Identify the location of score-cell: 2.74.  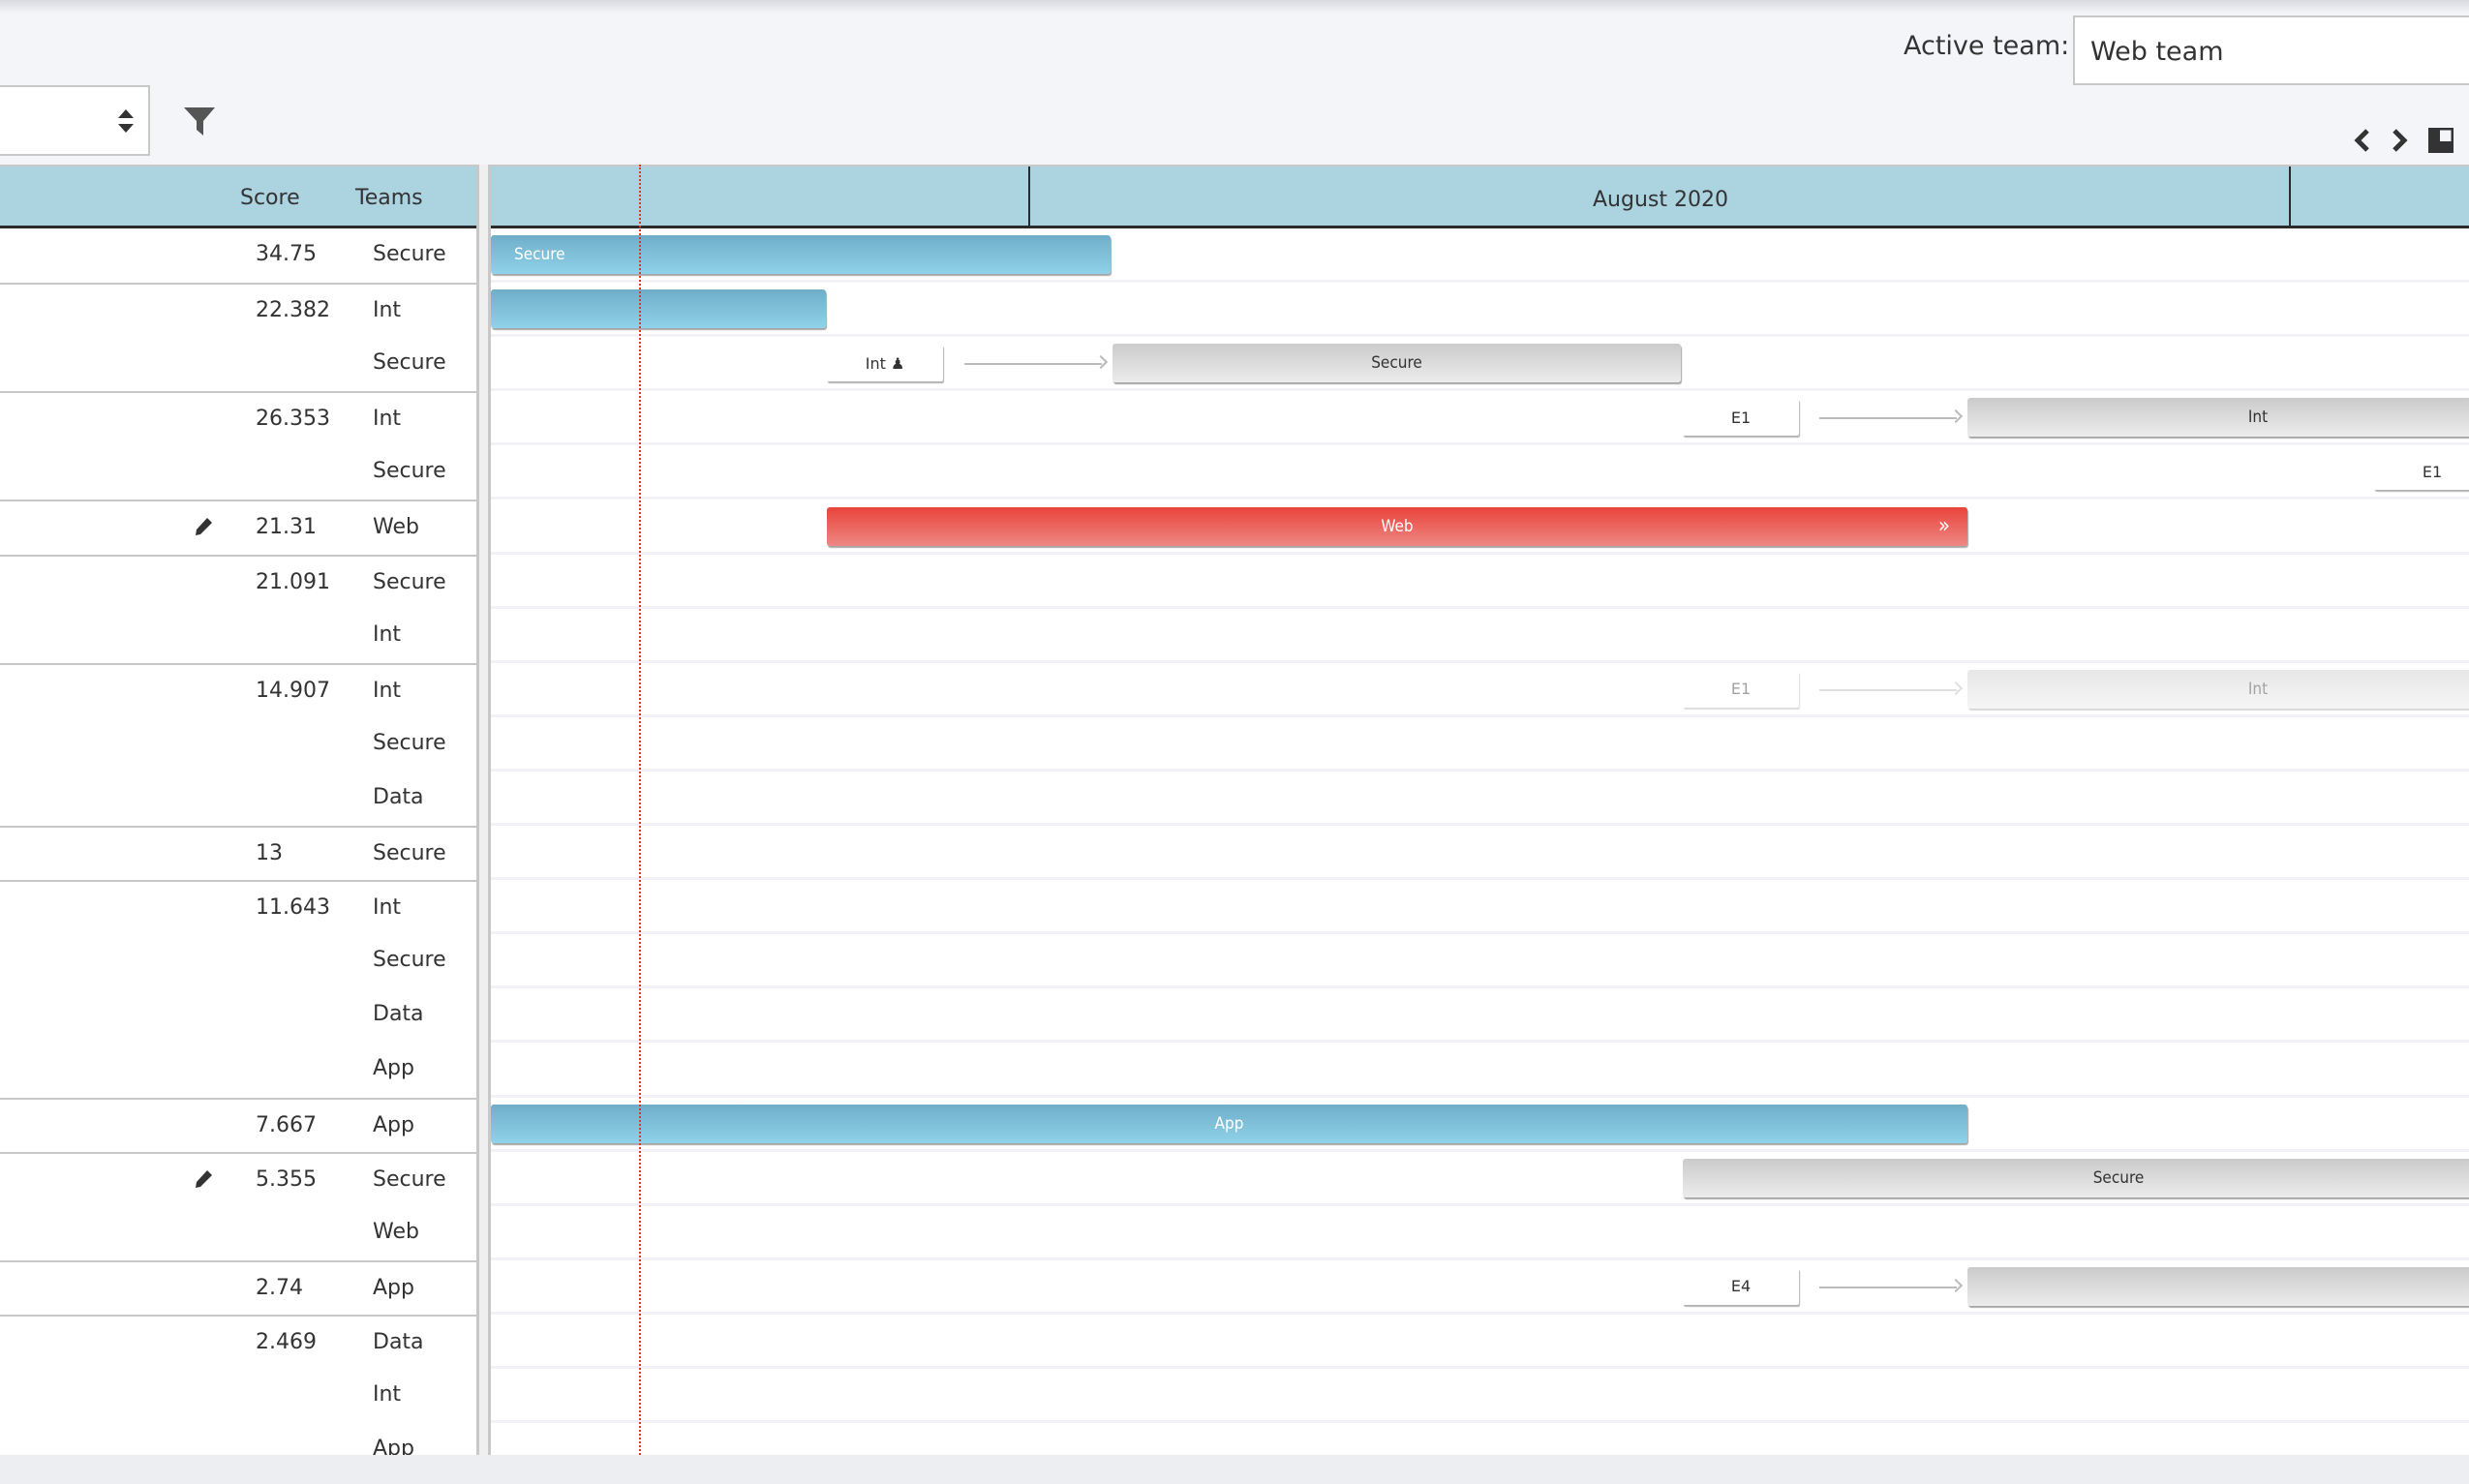
(279, 1287).